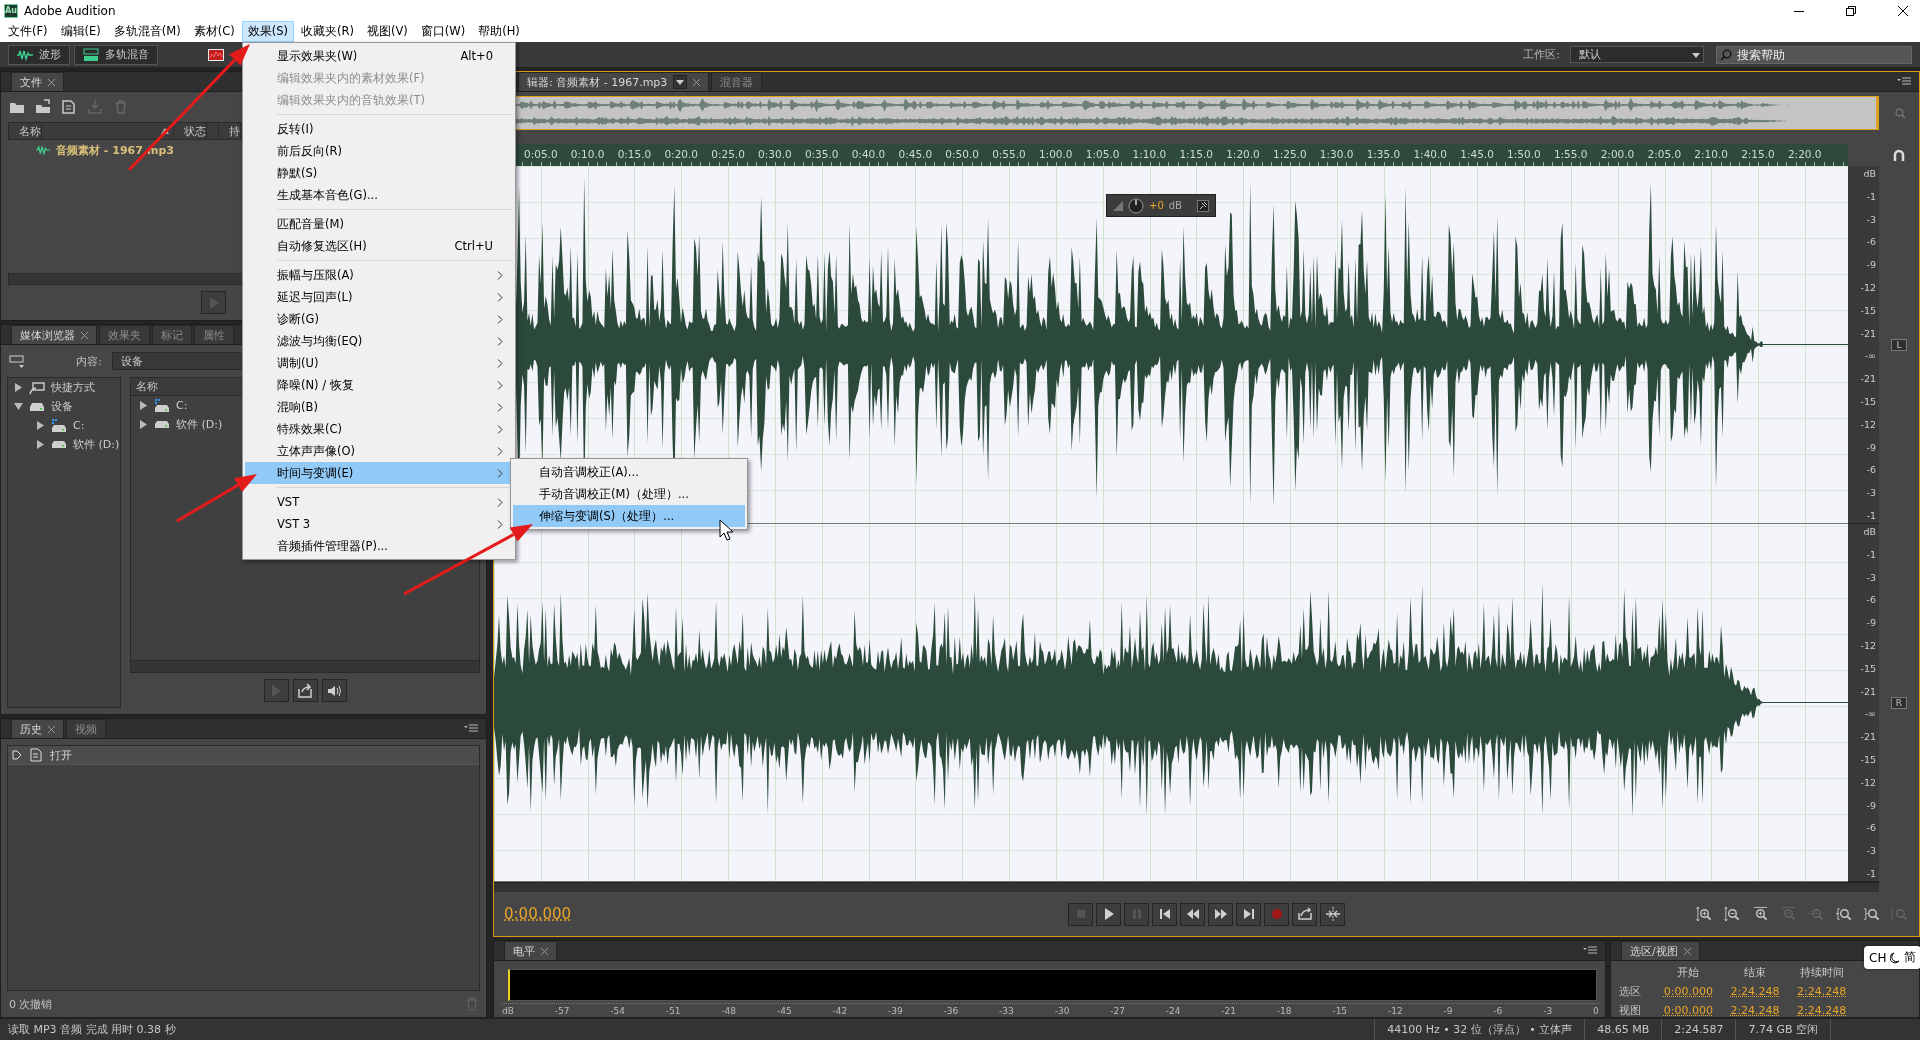 Image resolution: width=1920 pixels, height=1040 pixels. I want to click on time-label: 0:30.0, so click(775, 153).